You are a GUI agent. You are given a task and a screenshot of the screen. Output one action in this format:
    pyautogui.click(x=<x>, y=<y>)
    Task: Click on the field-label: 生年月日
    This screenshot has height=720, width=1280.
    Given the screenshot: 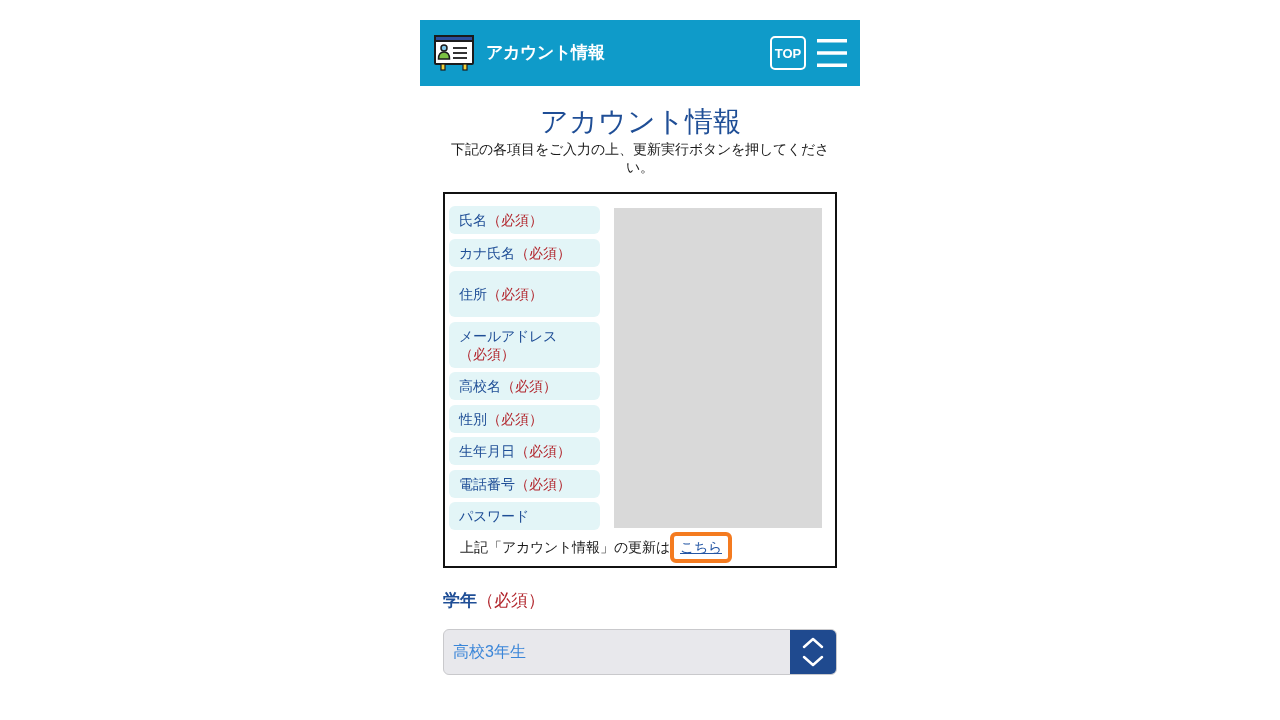 What is the action you would take?
    pyautogui.click(x=487, y=451)
    